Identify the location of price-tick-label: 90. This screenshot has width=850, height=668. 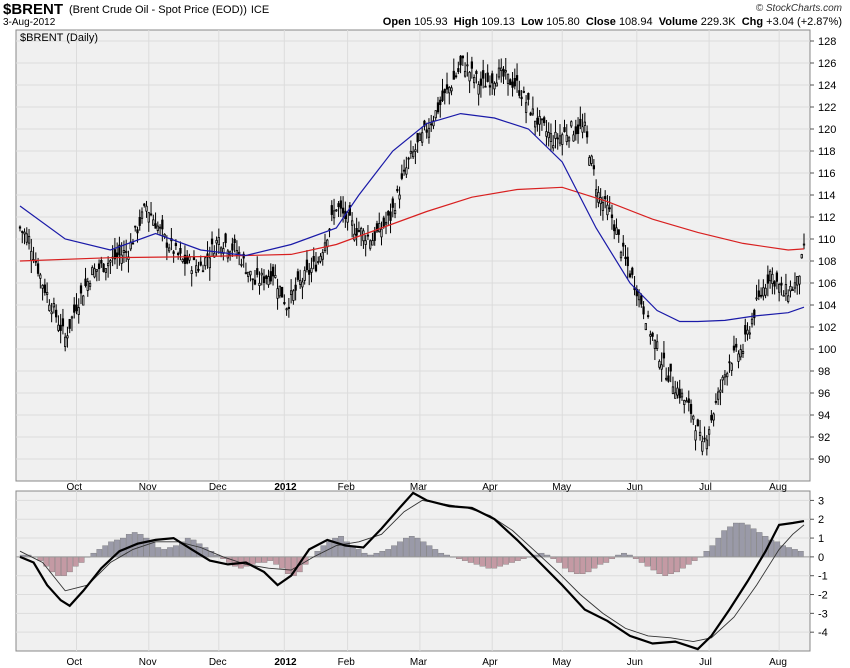
(824, 460).